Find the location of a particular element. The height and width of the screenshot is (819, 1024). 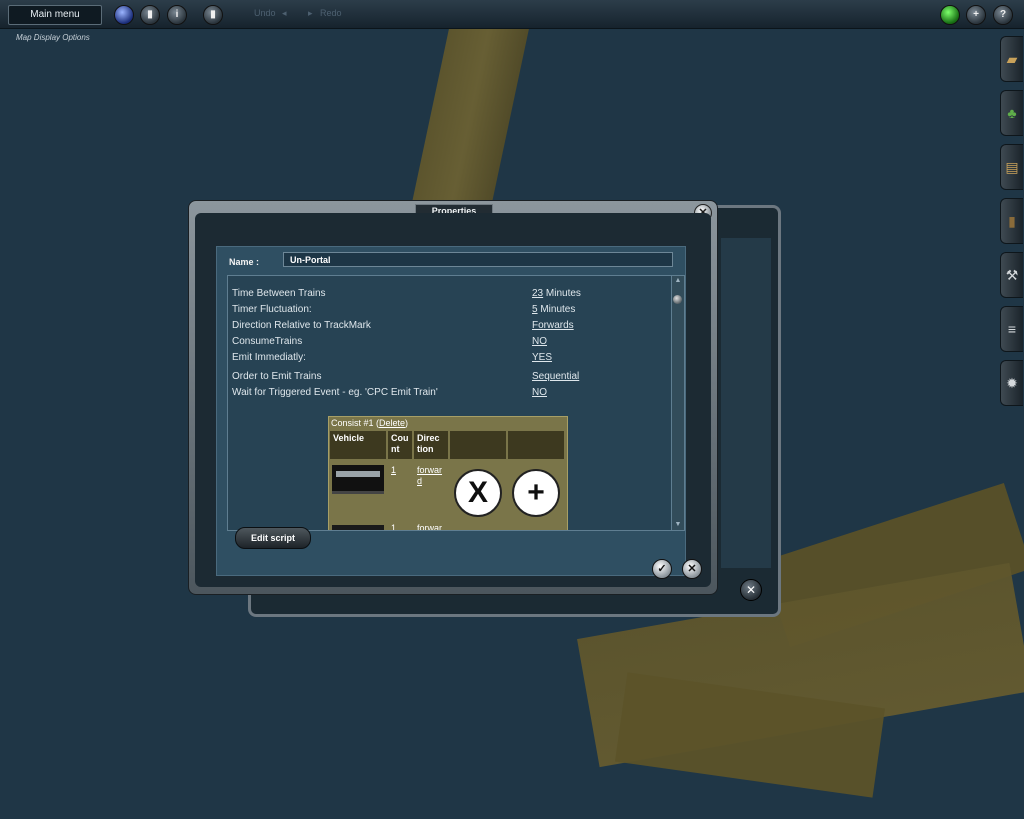

scroll-down-icon: ▼ is located at coordinates (678, 525).